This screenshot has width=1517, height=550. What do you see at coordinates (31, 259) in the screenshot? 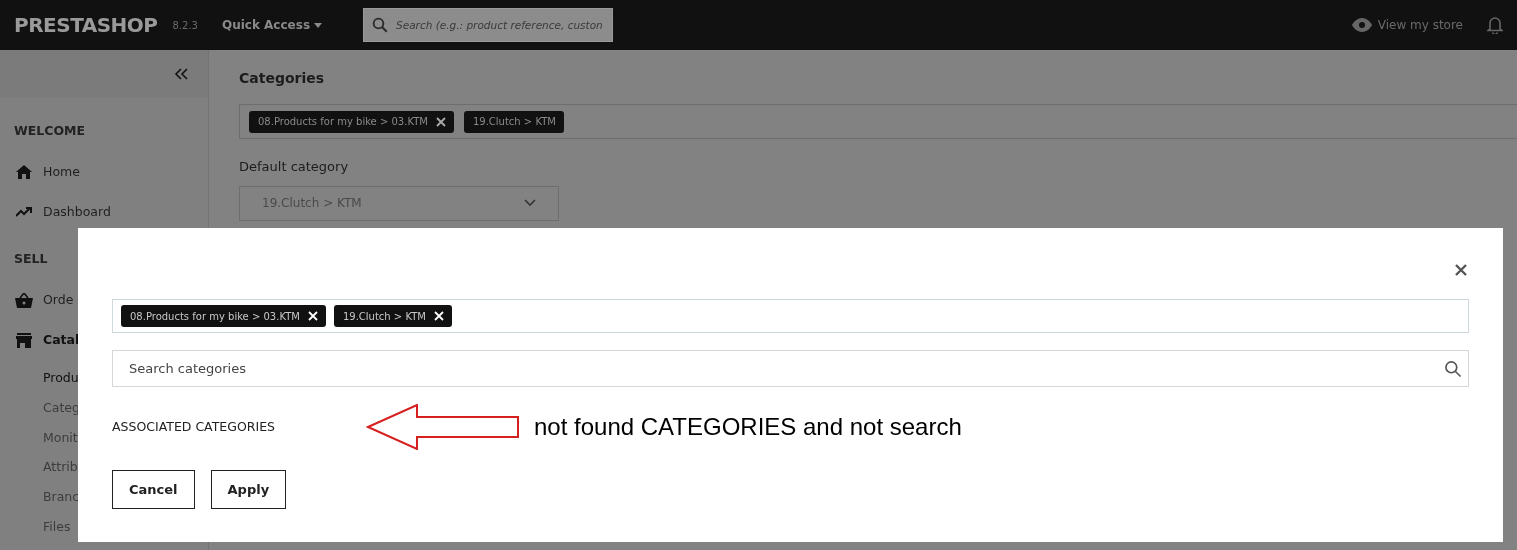
I see `sidebar-section-title: SELL` at bounding box center [31, 259].